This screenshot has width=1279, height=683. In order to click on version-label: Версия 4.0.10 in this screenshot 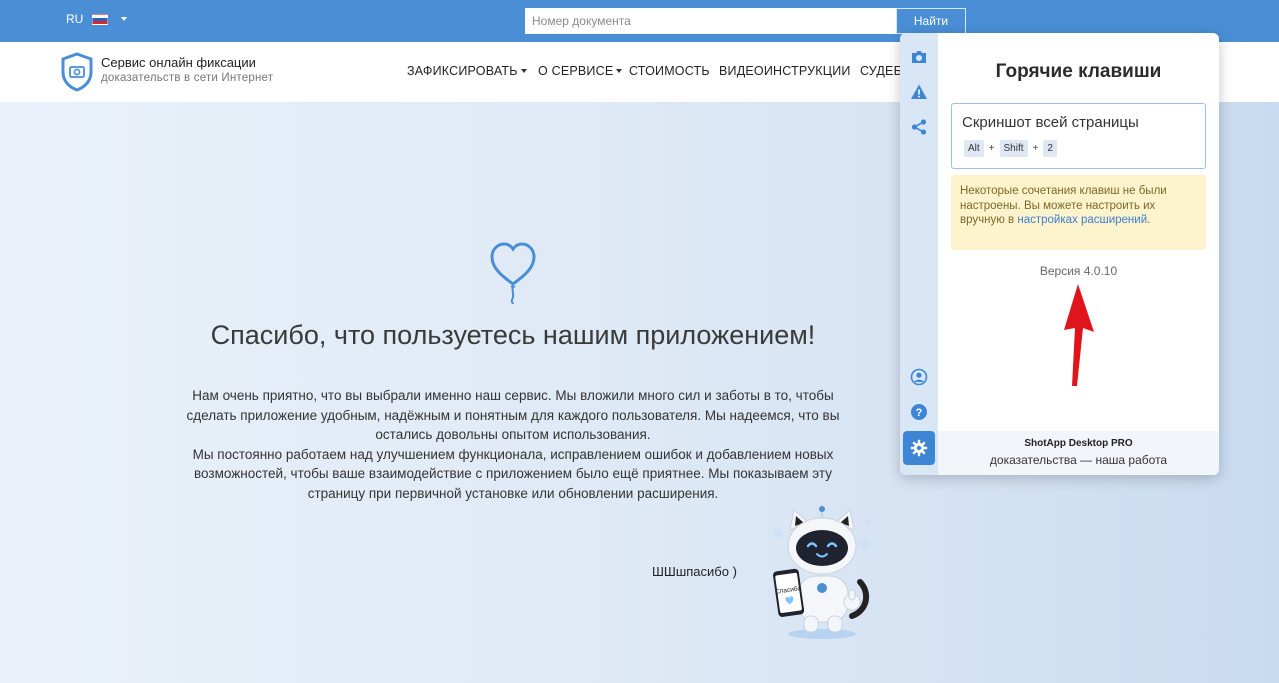, I will do `click(1078, 271)`.